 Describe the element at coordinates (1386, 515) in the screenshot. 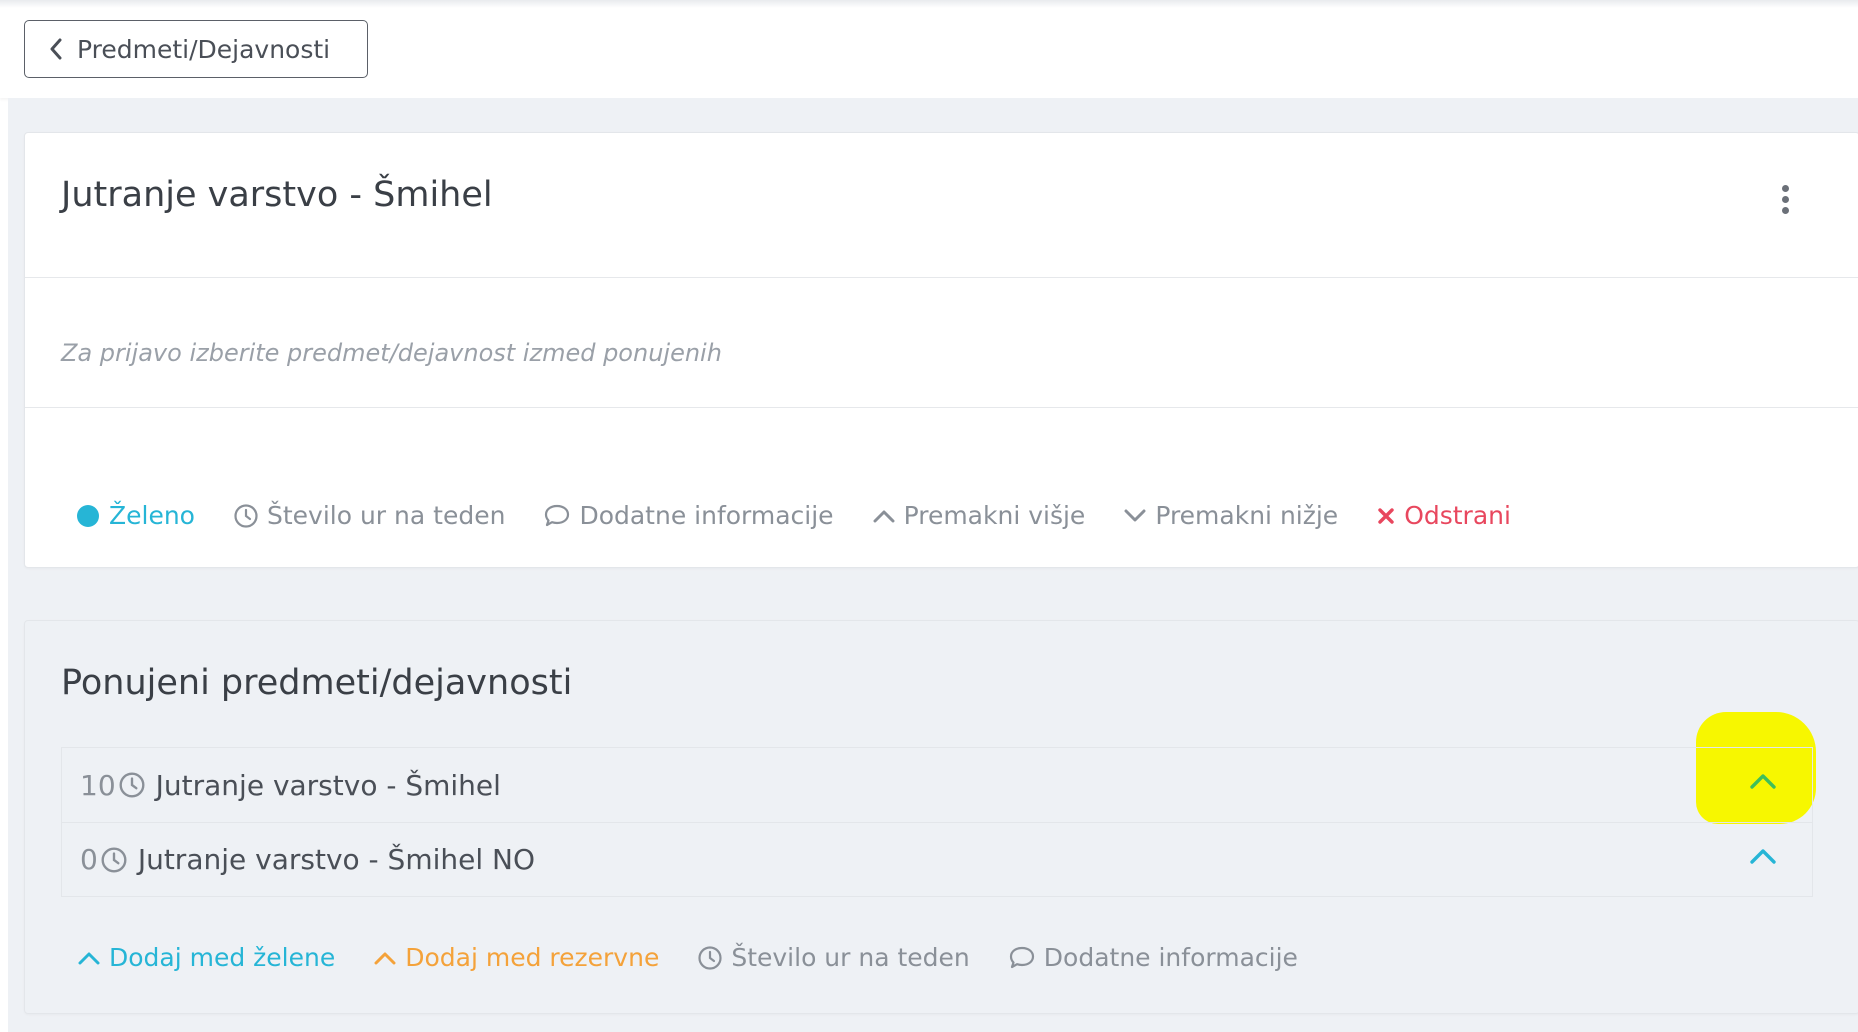

I see `close-icon` at that location.